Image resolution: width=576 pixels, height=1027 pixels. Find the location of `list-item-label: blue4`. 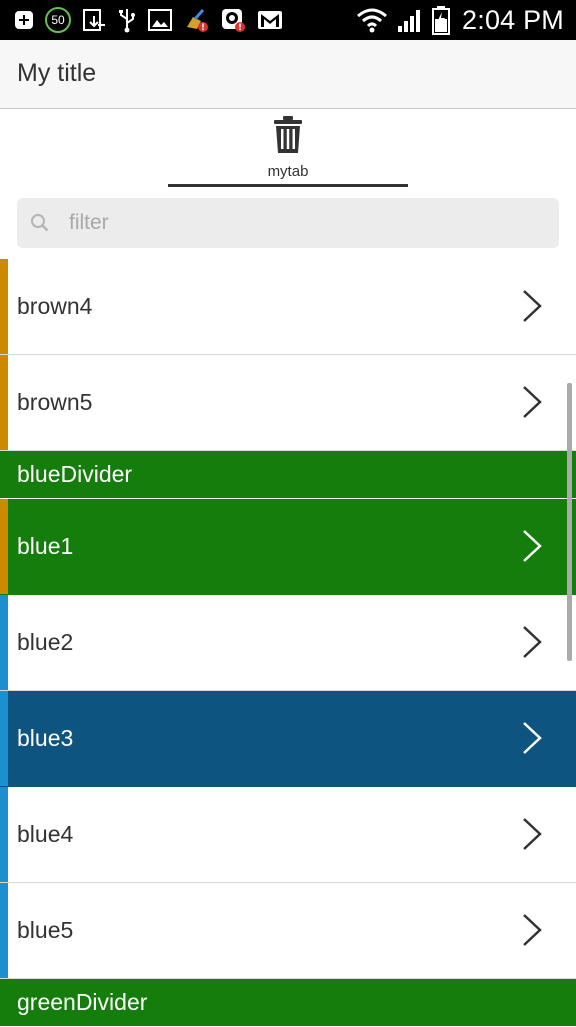

list-item-label: blue4 is located at coordinates (45, 834).